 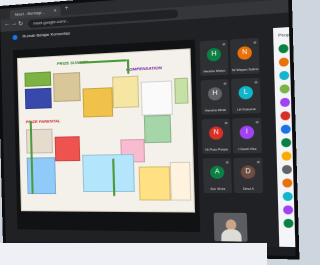 What do you see at coordinates (216, 149) in the screenshot?
I see `participant-name: Ni Putu Puspa` at bounding box center [216, 149].